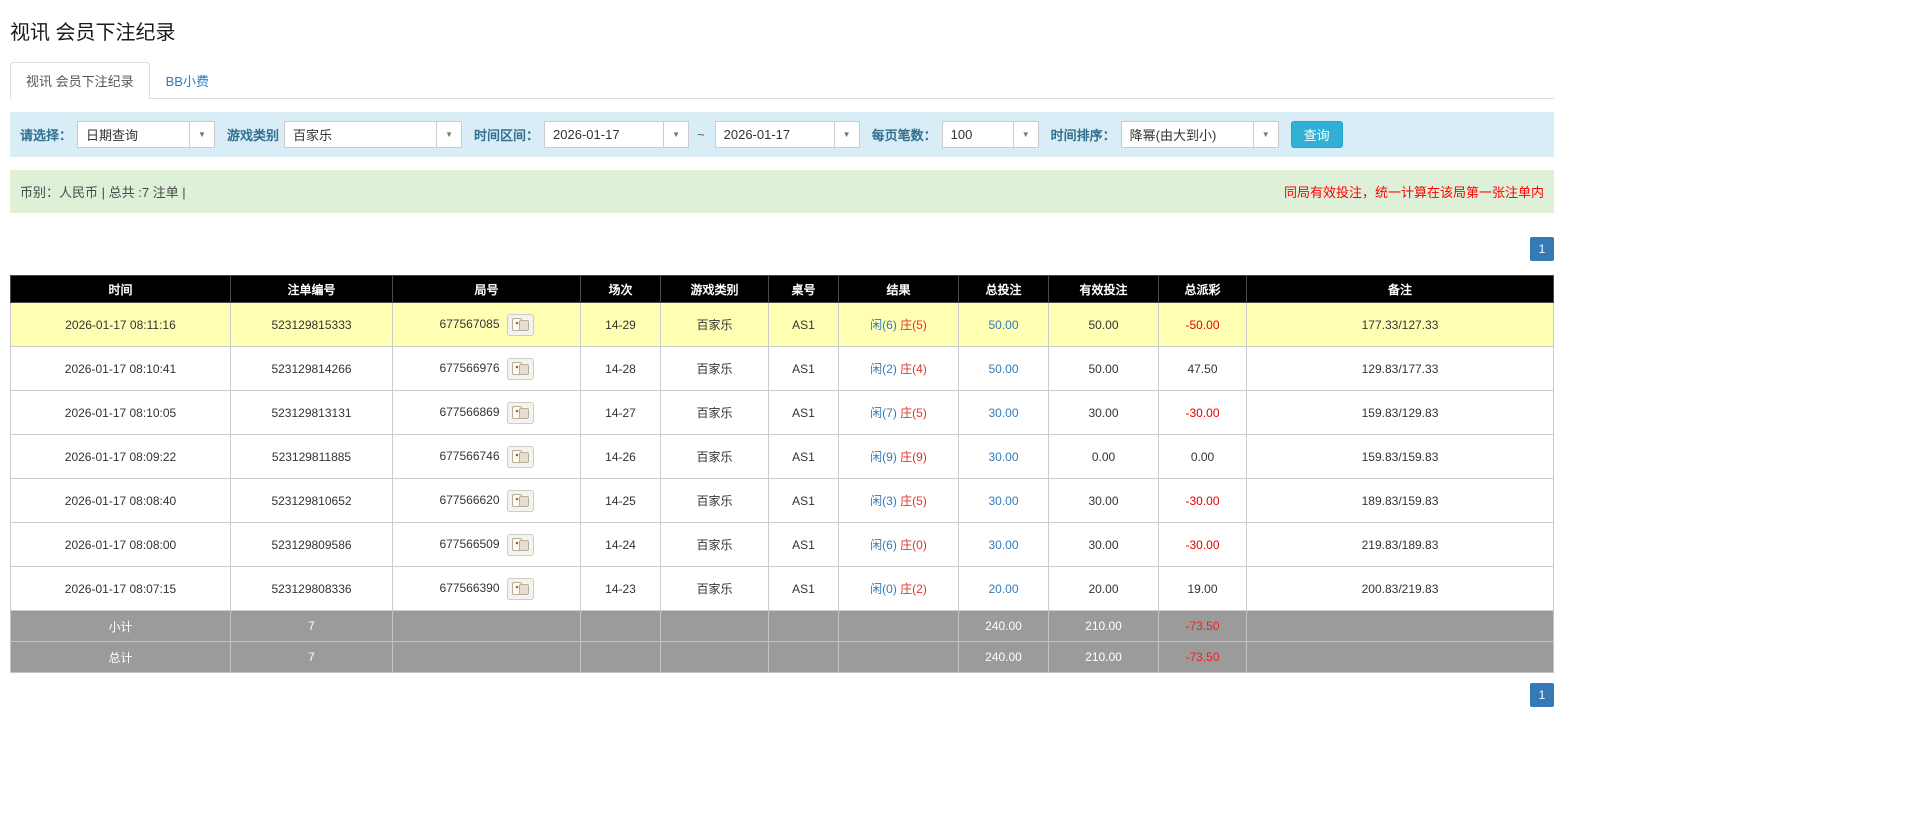 This screenshot has height=829, width=1919. Describe the element at coordinates (1103, 456) in the screenshot. I see `cell-valid-bet: 0.00` at that location.